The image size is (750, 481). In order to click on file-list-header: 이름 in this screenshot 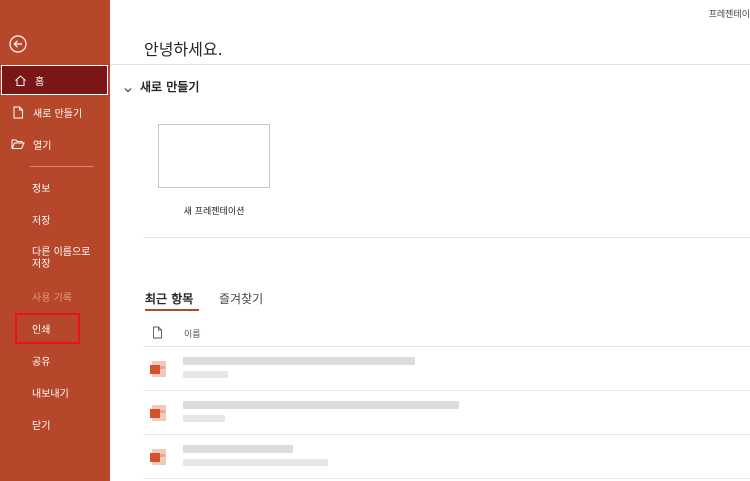, I will do `click(176, 333)`.